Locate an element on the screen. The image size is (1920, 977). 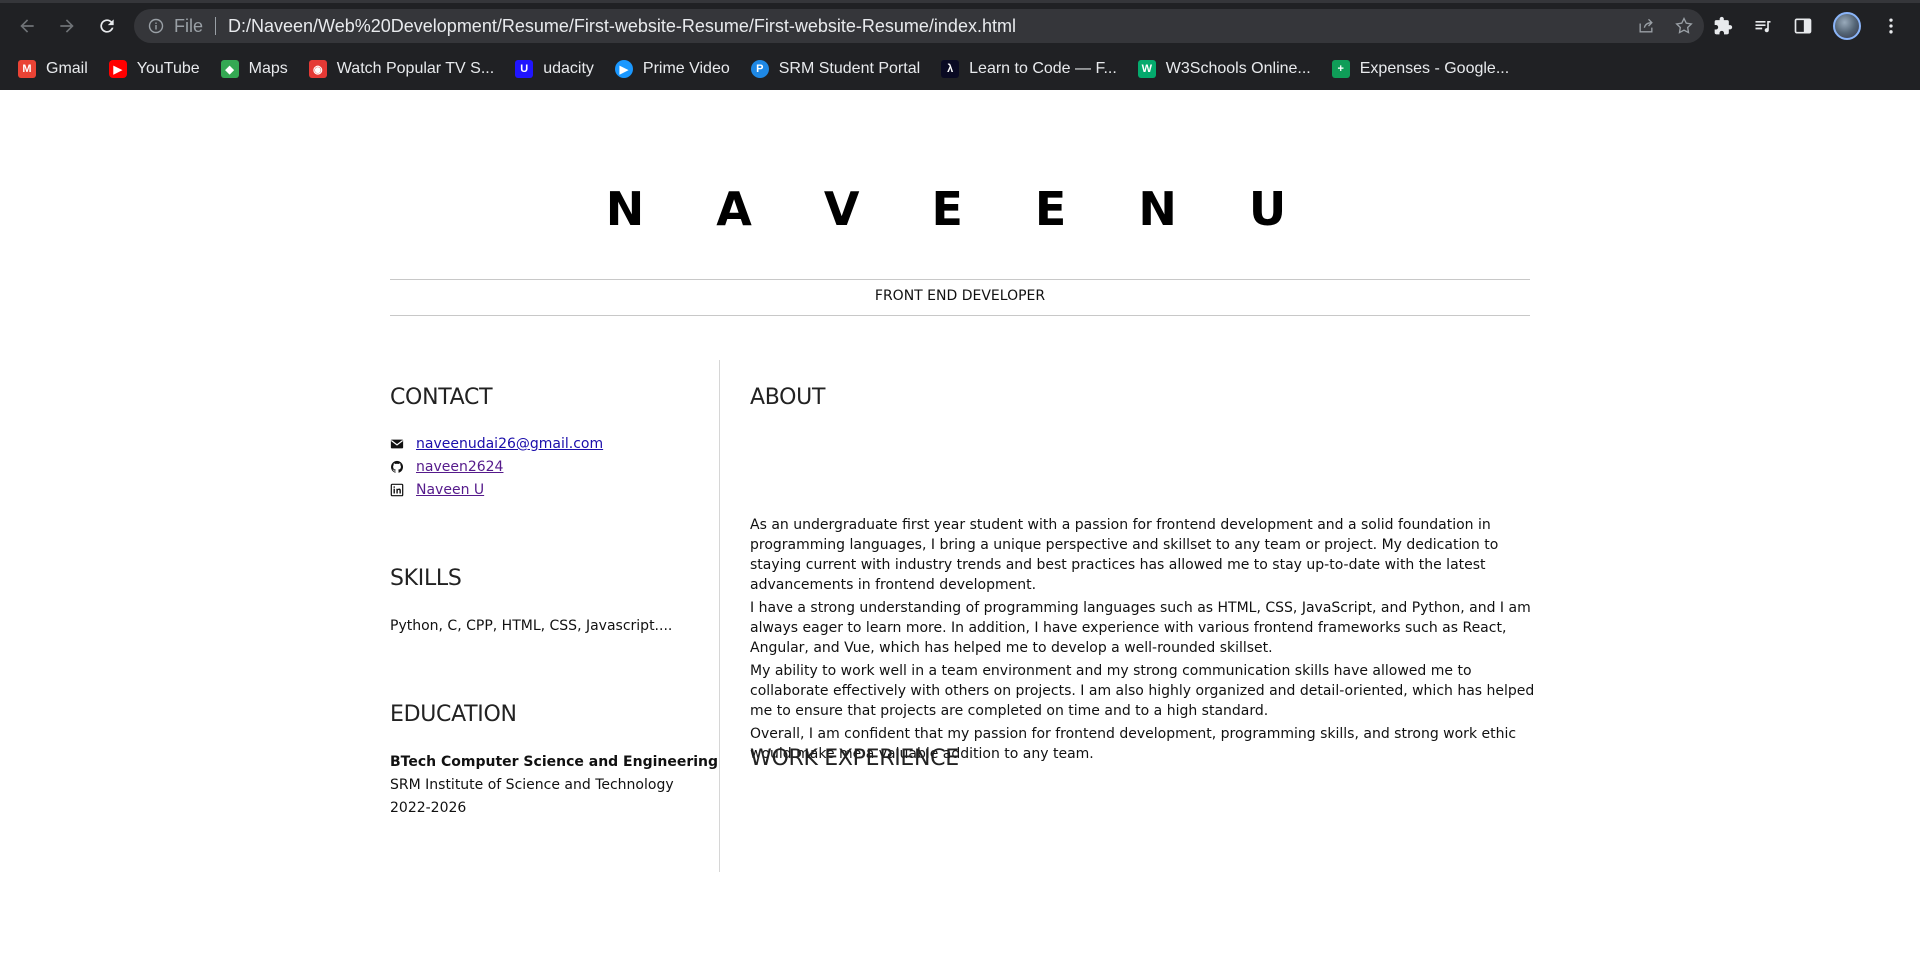
maps-icon: ◆ is located at coordinates (229, 69).